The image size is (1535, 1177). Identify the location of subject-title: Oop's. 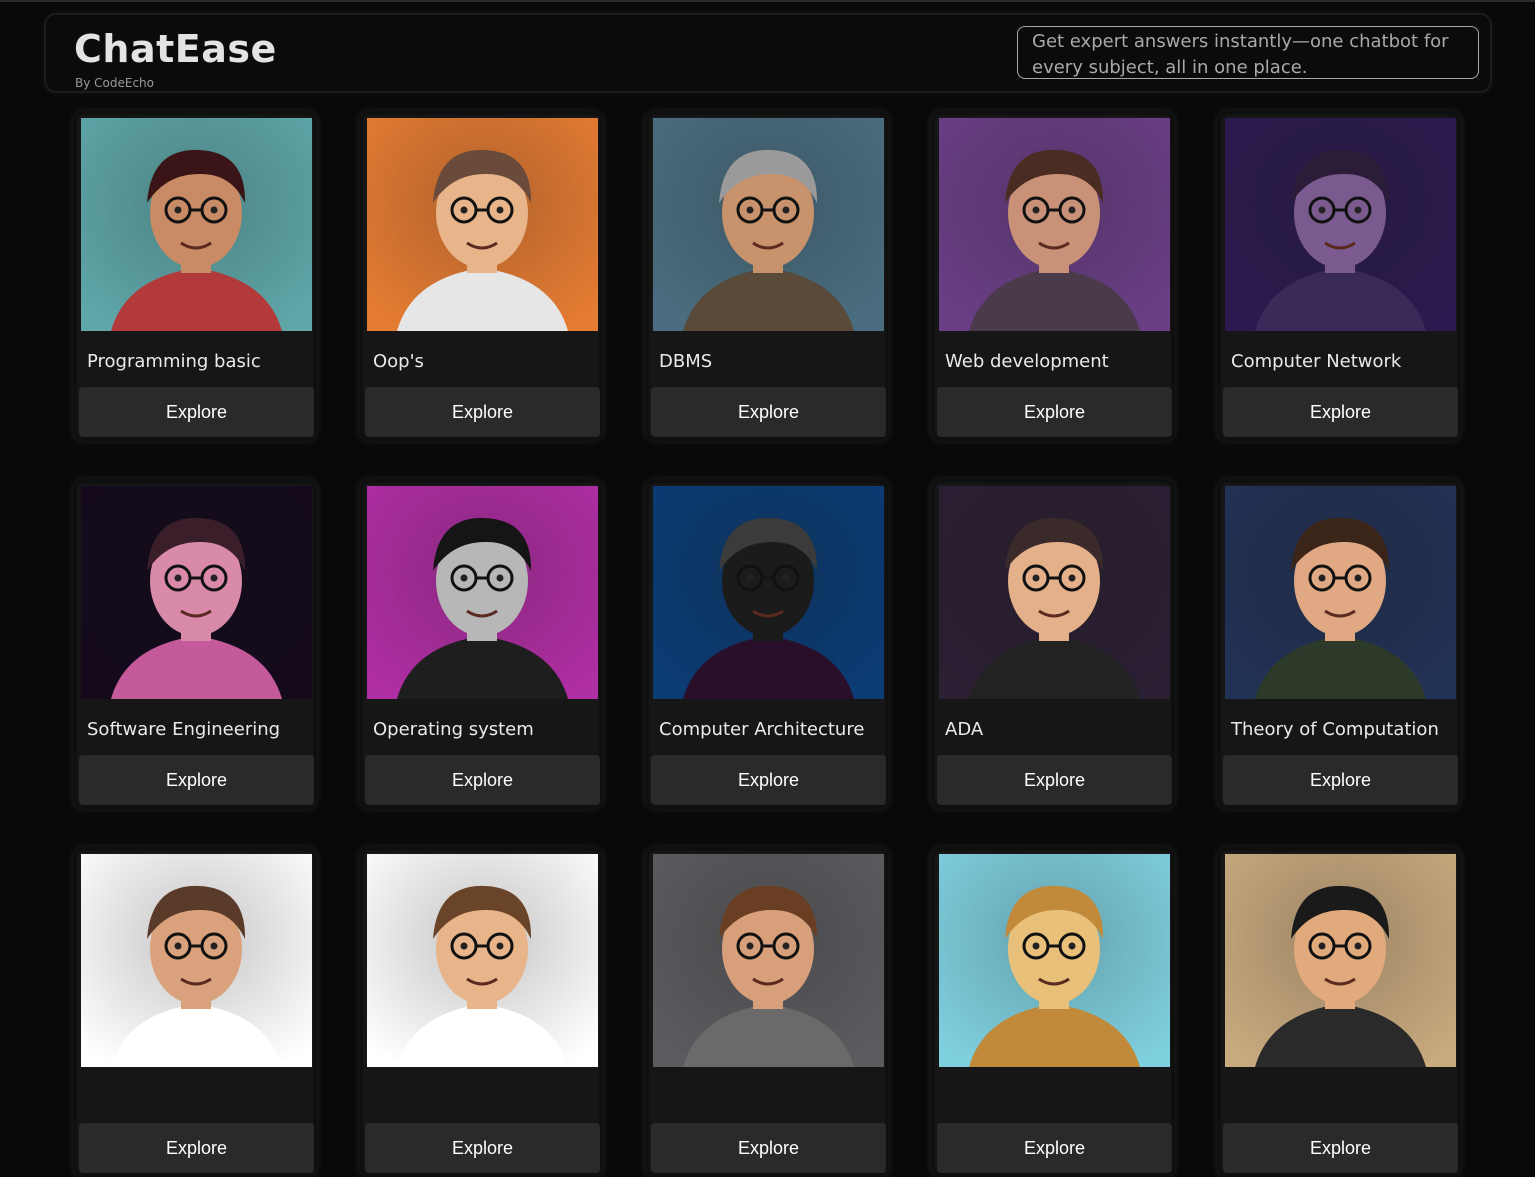
(398, 361).